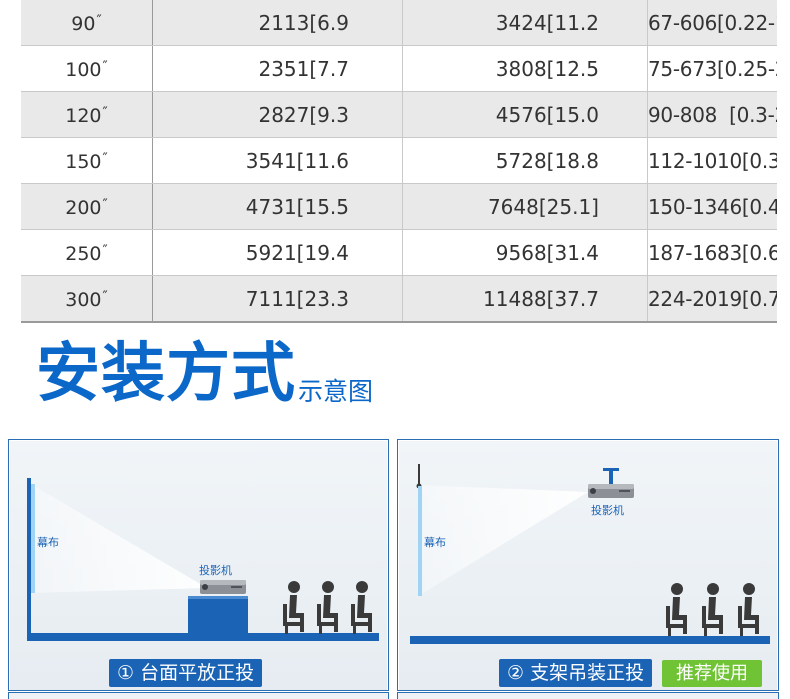  I want to click on table-row: 90″ 2113[6.9 3424[11.2 67-606[0.22-1.99], so click(399, 23).